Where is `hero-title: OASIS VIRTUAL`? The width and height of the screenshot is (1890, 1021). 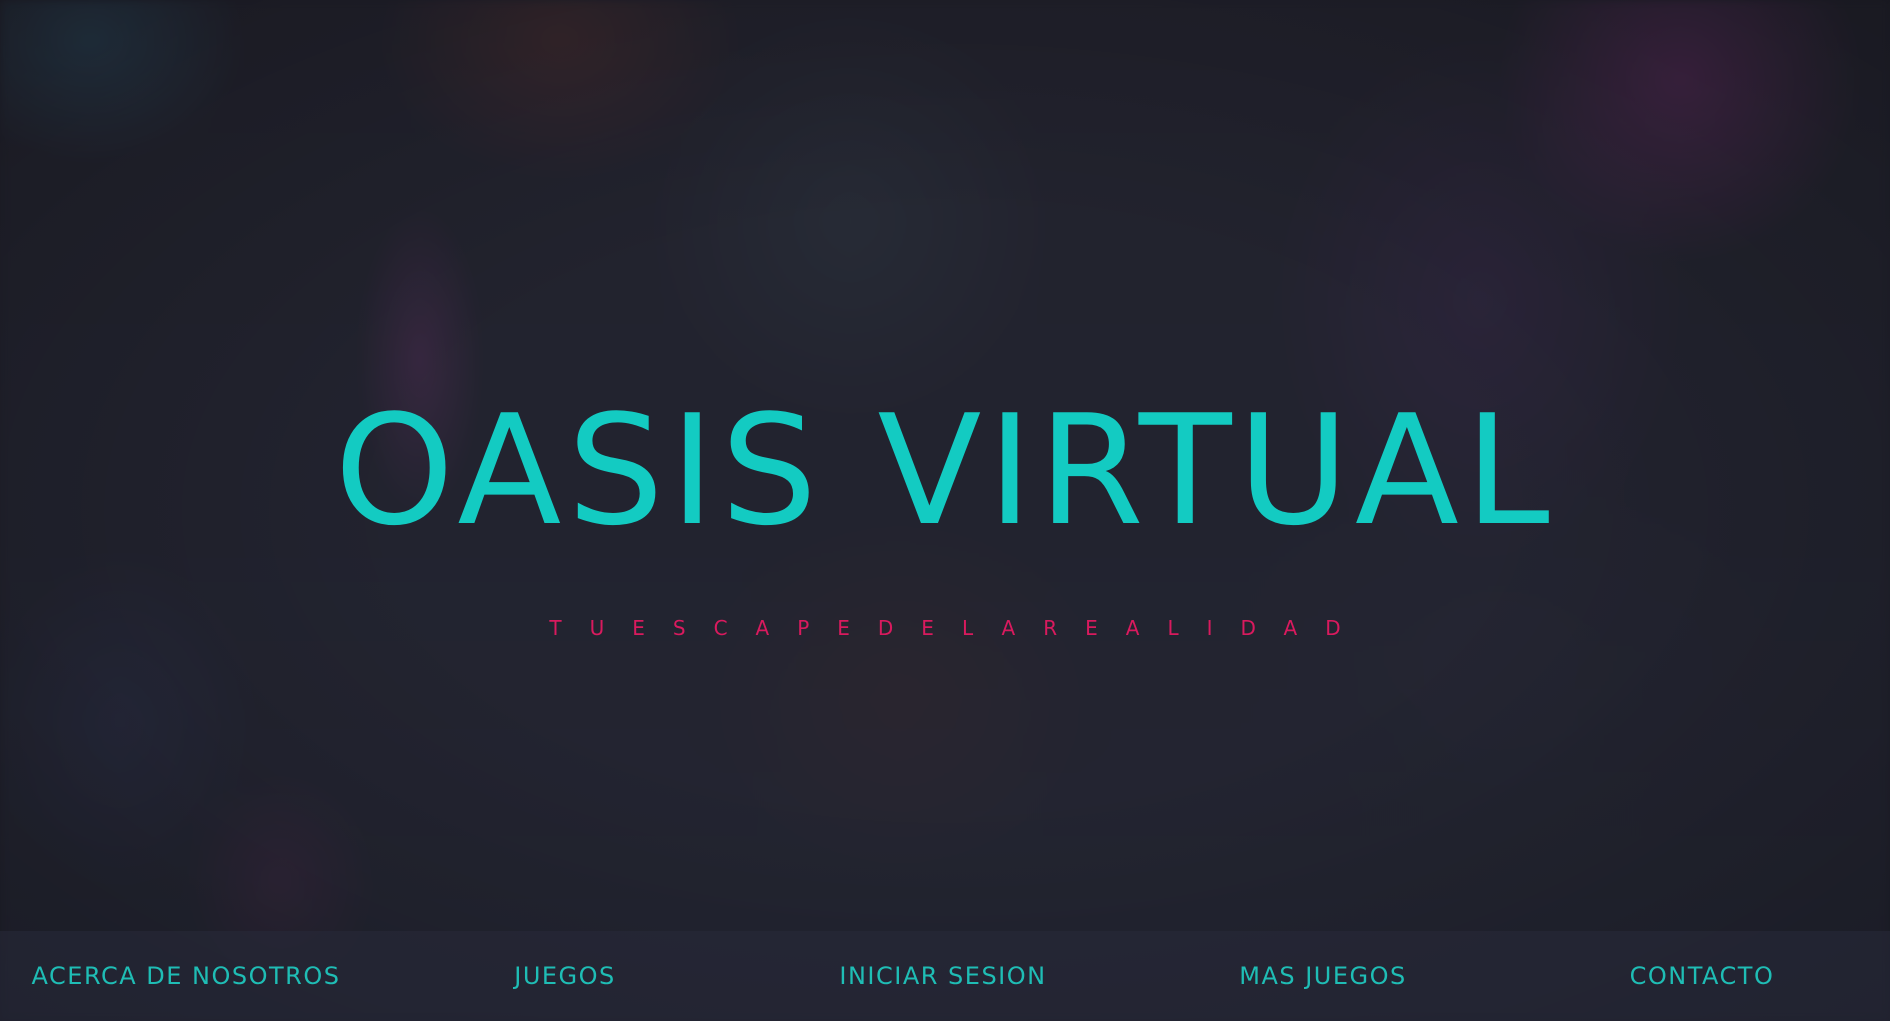 hero-title: OASIS VIRTUAL is located at coordinates (945, 470).